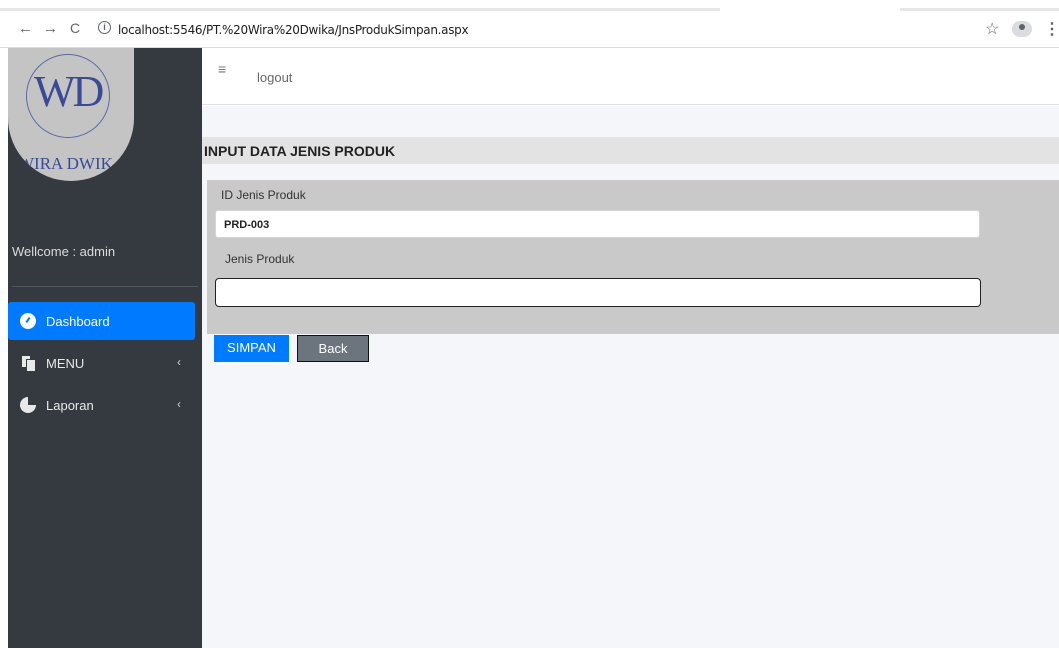 The height and width of the screenshot is (648, 1059). I want to click on jenis-produk-input, so click(598, 292).